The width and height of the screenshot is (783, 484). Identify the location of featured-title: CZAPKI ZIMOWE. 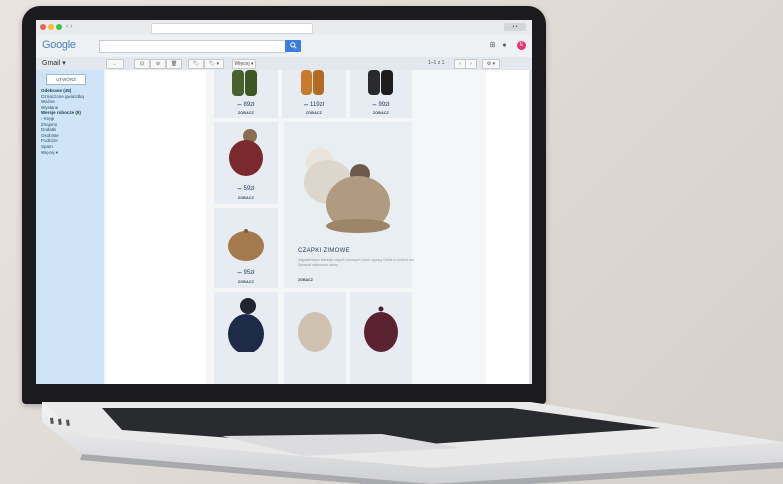
(324, 251).